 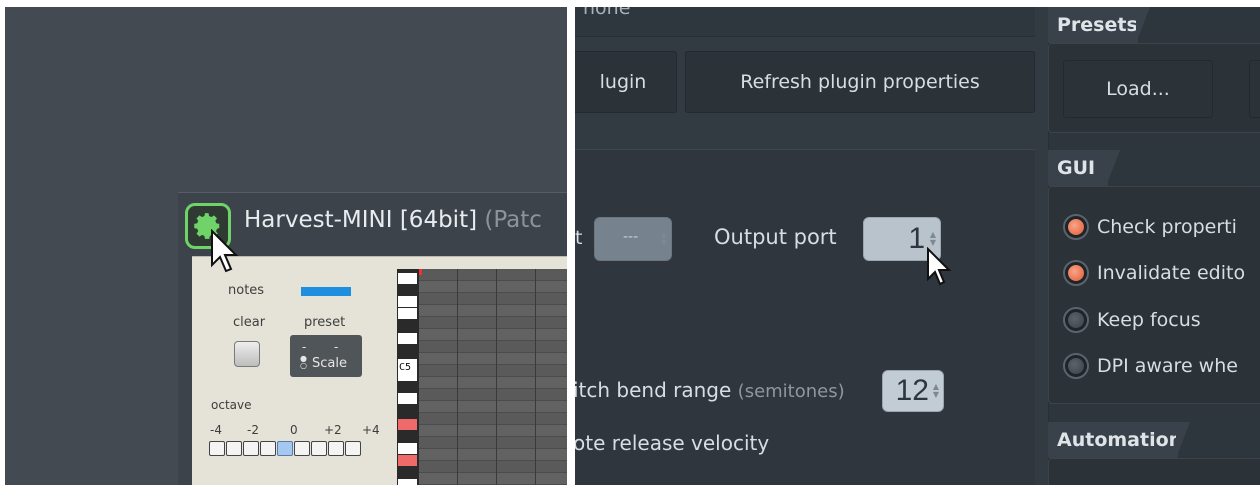 I want to click on preset-dash-right: -, so click(x=336, y=347).